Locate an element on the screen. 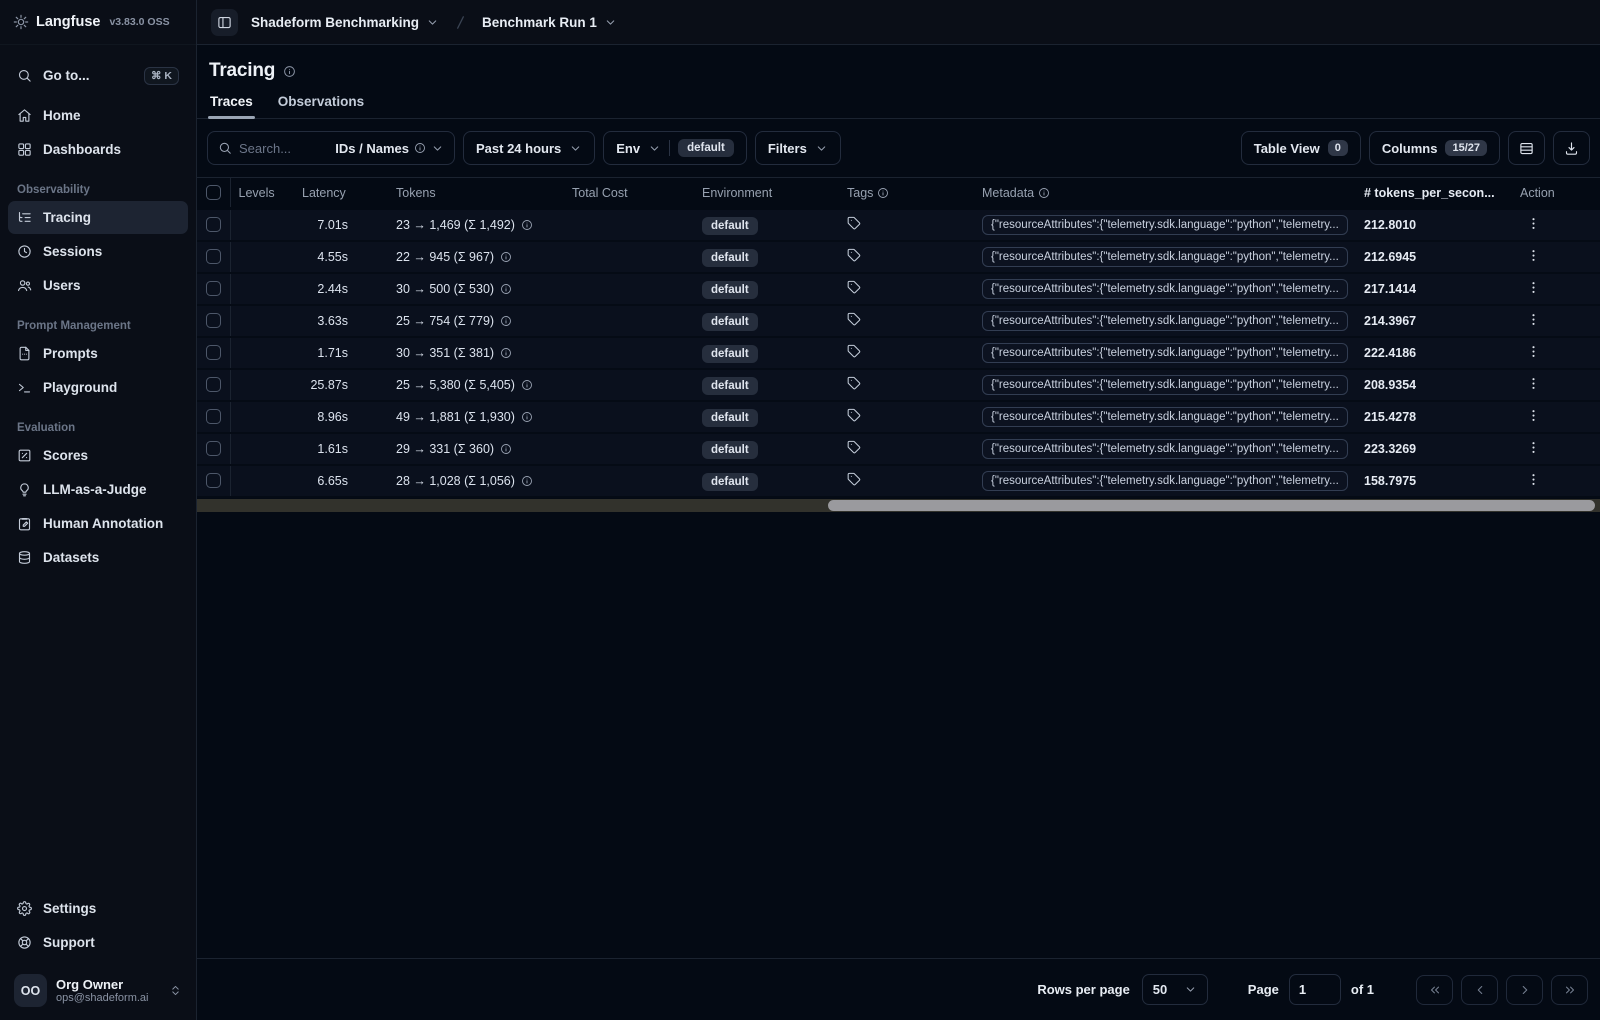 The width and height of the screenshot is (1600, 1020). sidebar-item-users: Users is located at coordinates (98, 285).